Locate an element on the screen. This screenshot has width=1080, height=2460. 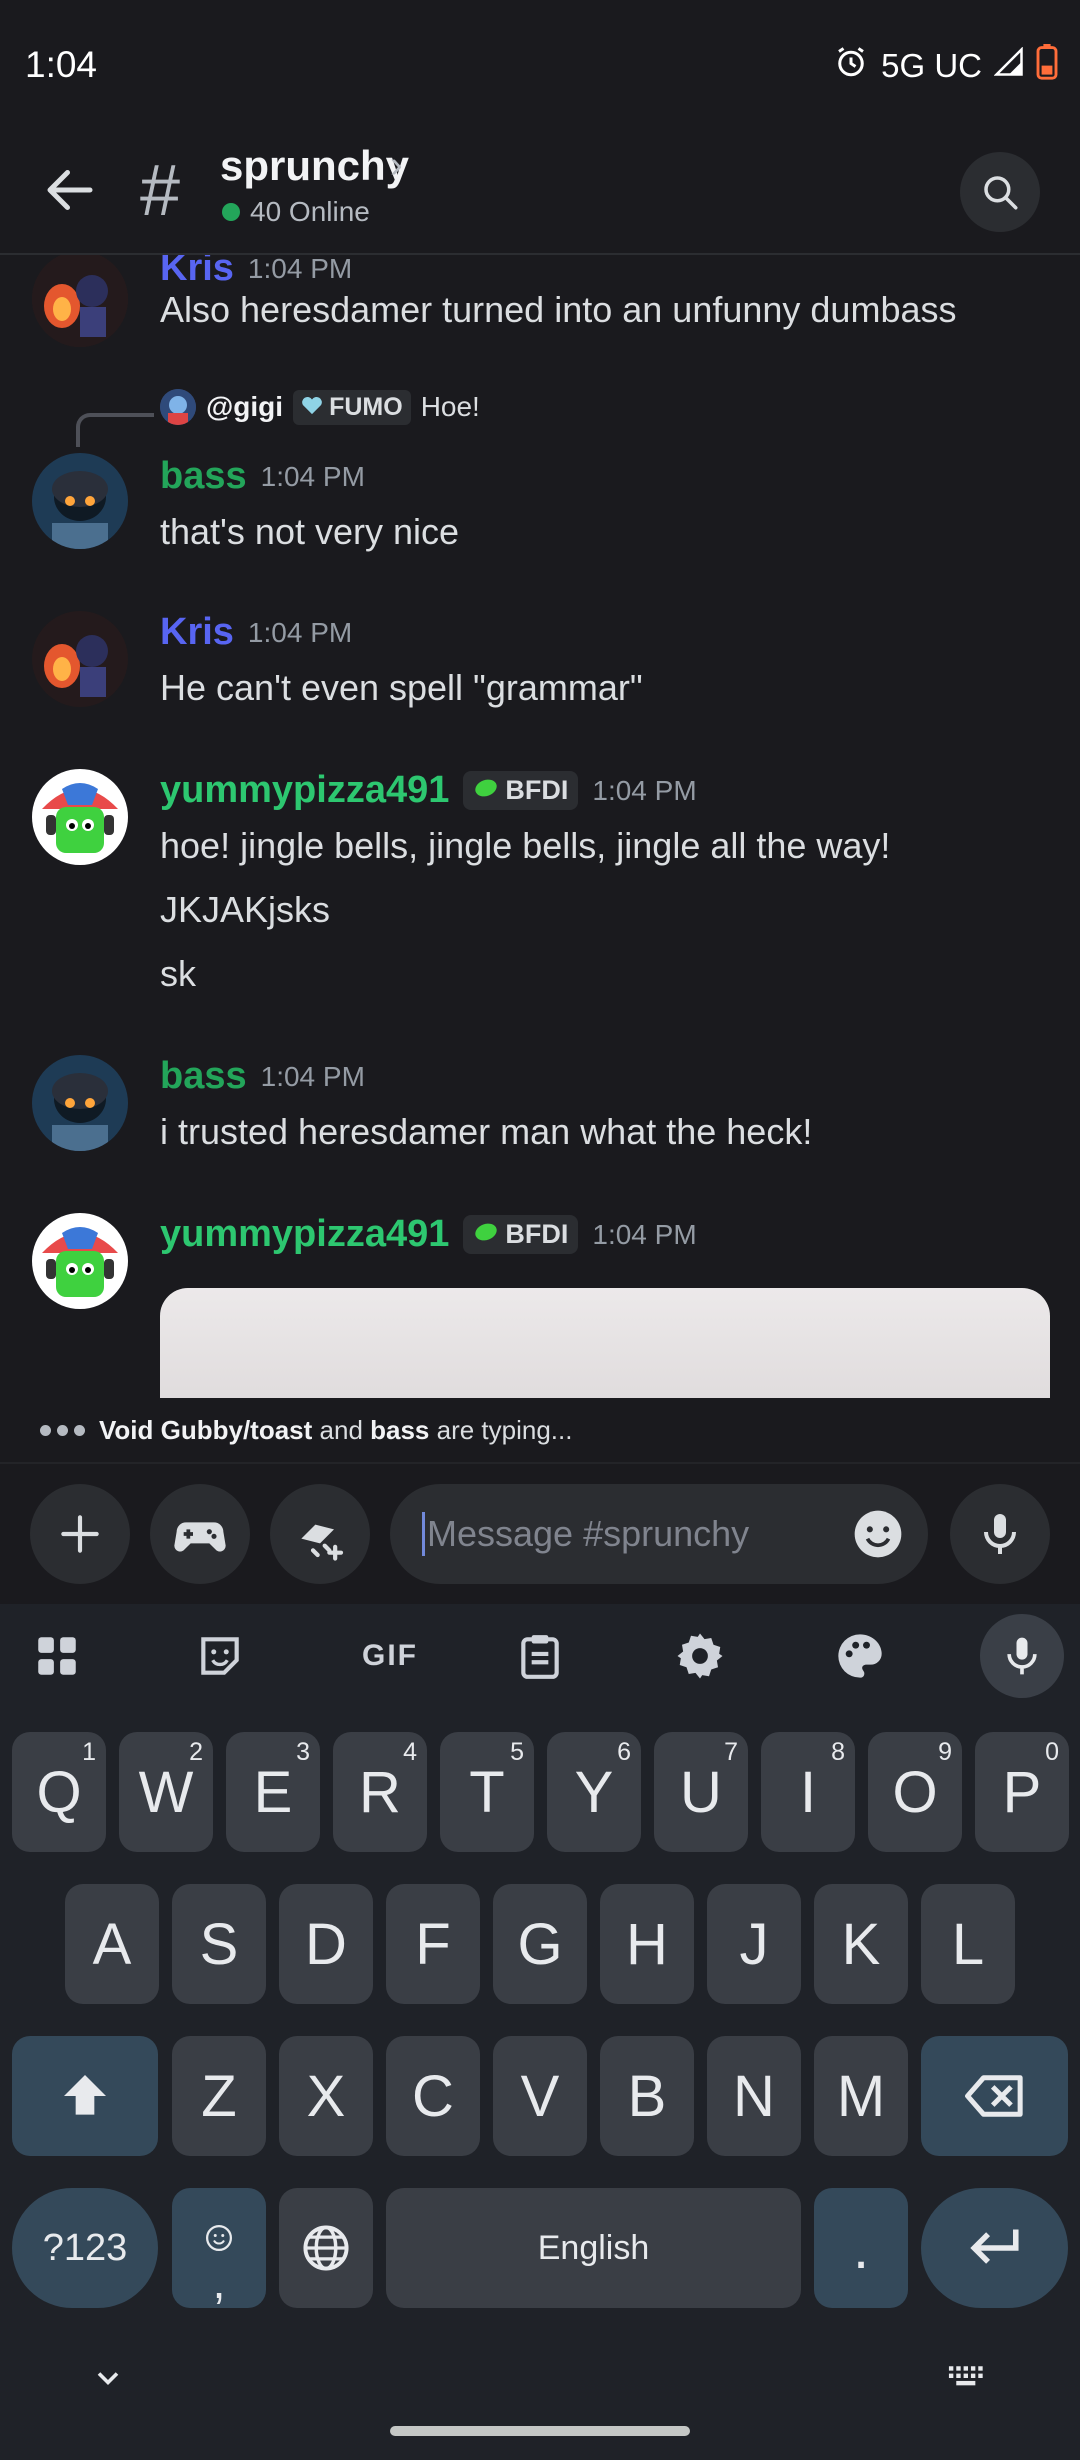
typing-and: and is located at coordinates (341, 1429).